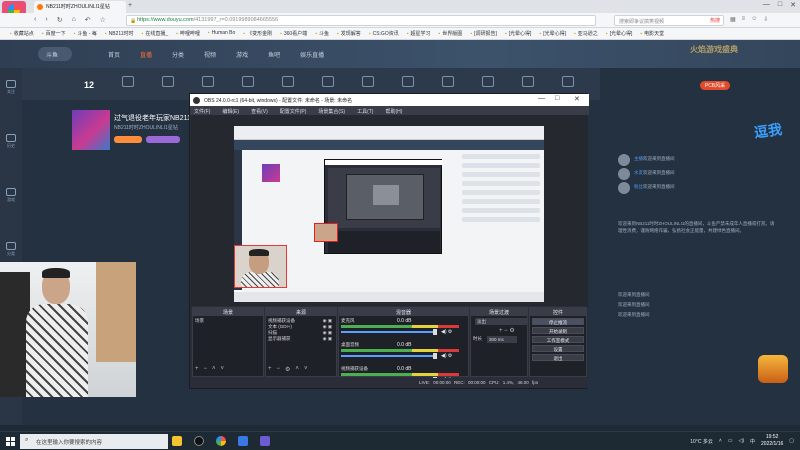 The height and width of the screenshot is (450, 800). What do you see at coordinates (744, 19) in the screenshot?
I see `menu-icon: ≡` at bounding box center [744, 19].